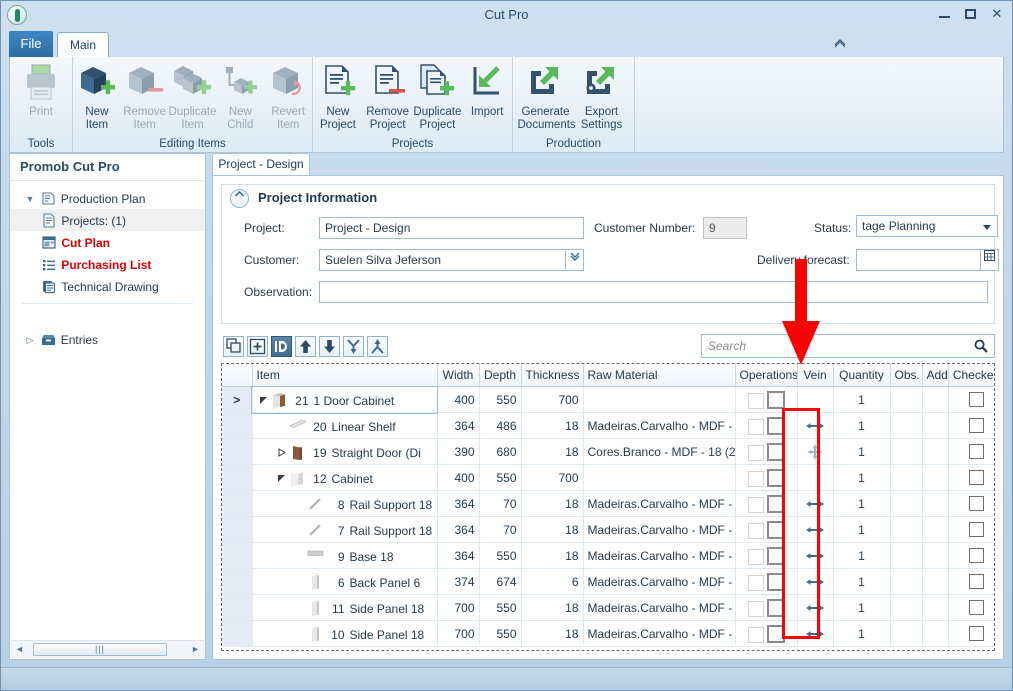 This screenshot has height=691, width=1013. What do you see at coordinates (659, 451) in the screenshot?
I see `cell-raw-material: Cores.Branco - MDF - 18 (2` at bounding box center [659, 451].